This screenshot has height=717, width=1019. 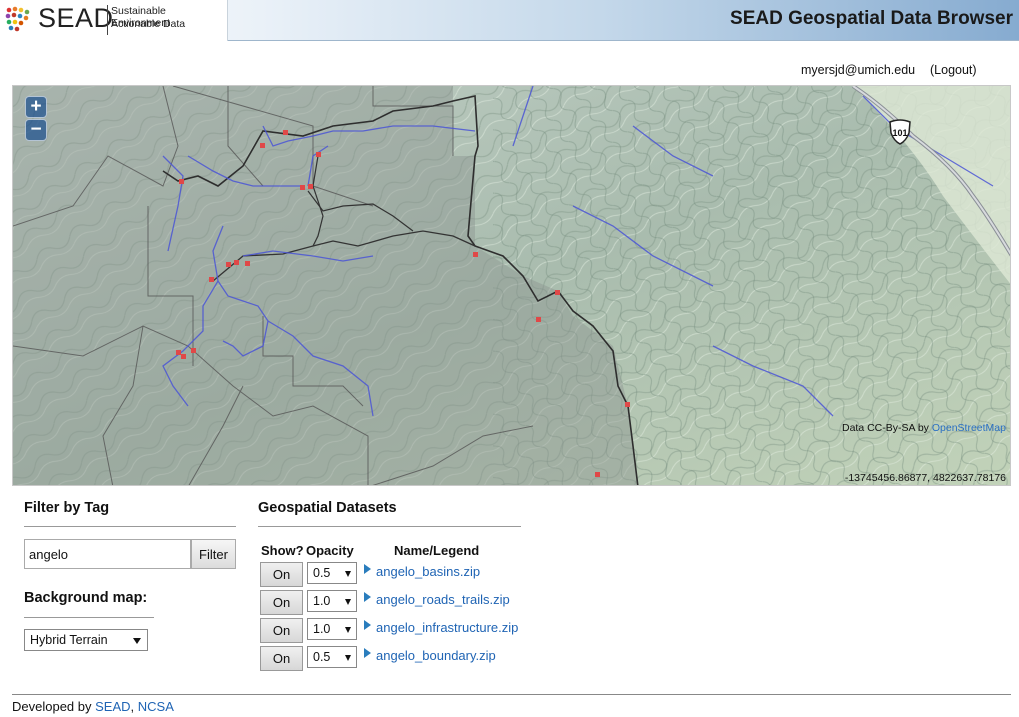 What do you see at coordinates (107, 554) in the screenshot?
I see `tag-filter-input` at bounding box center [107, 554].